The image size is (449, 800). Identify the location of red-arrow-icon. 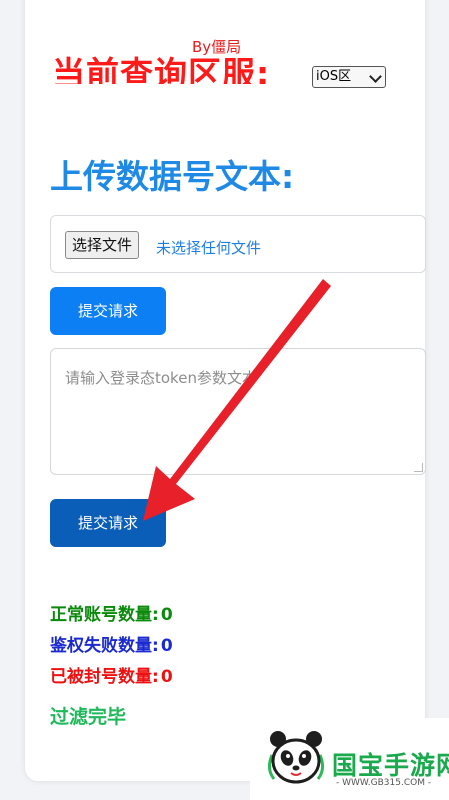
(237, 400).